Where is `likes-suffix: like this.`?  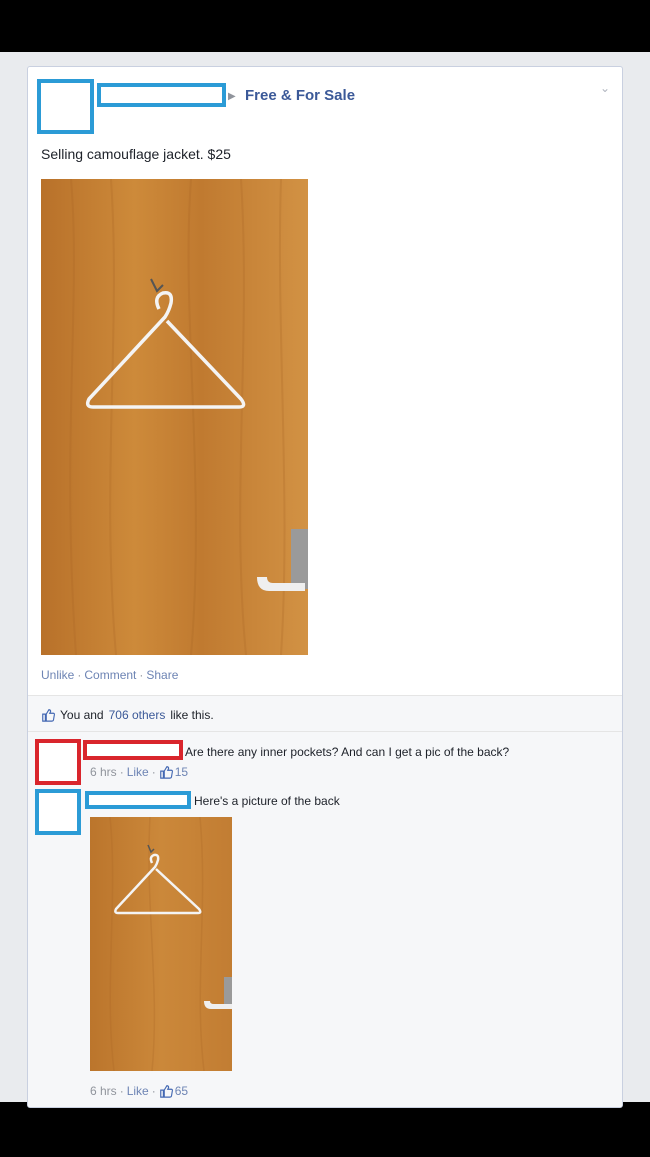 likes-suffix: like this. is located at coordinates (192, 715).